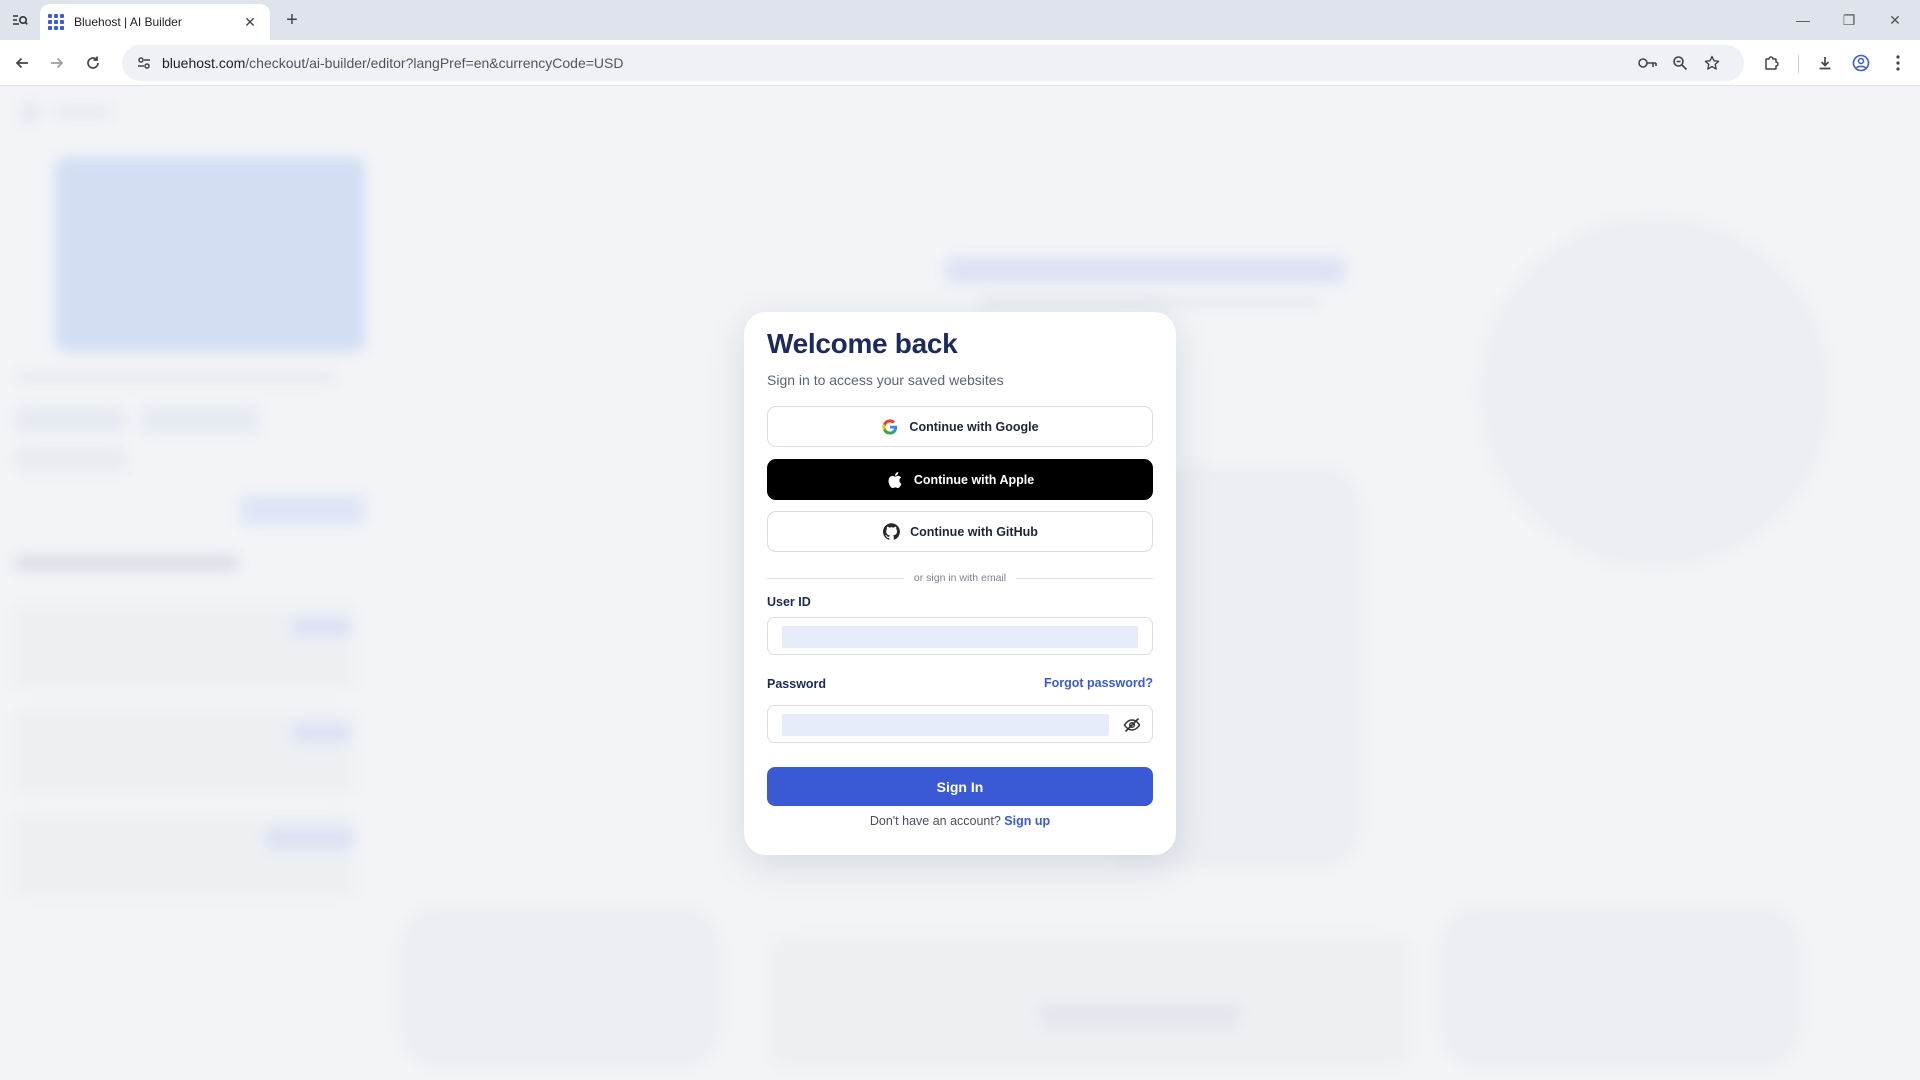 The width and height of the screenshot is (1920, 1080). Describe the element at coordinates (960, 786) in the screenshot. I see `sign-in-button: Sign In` at that location.